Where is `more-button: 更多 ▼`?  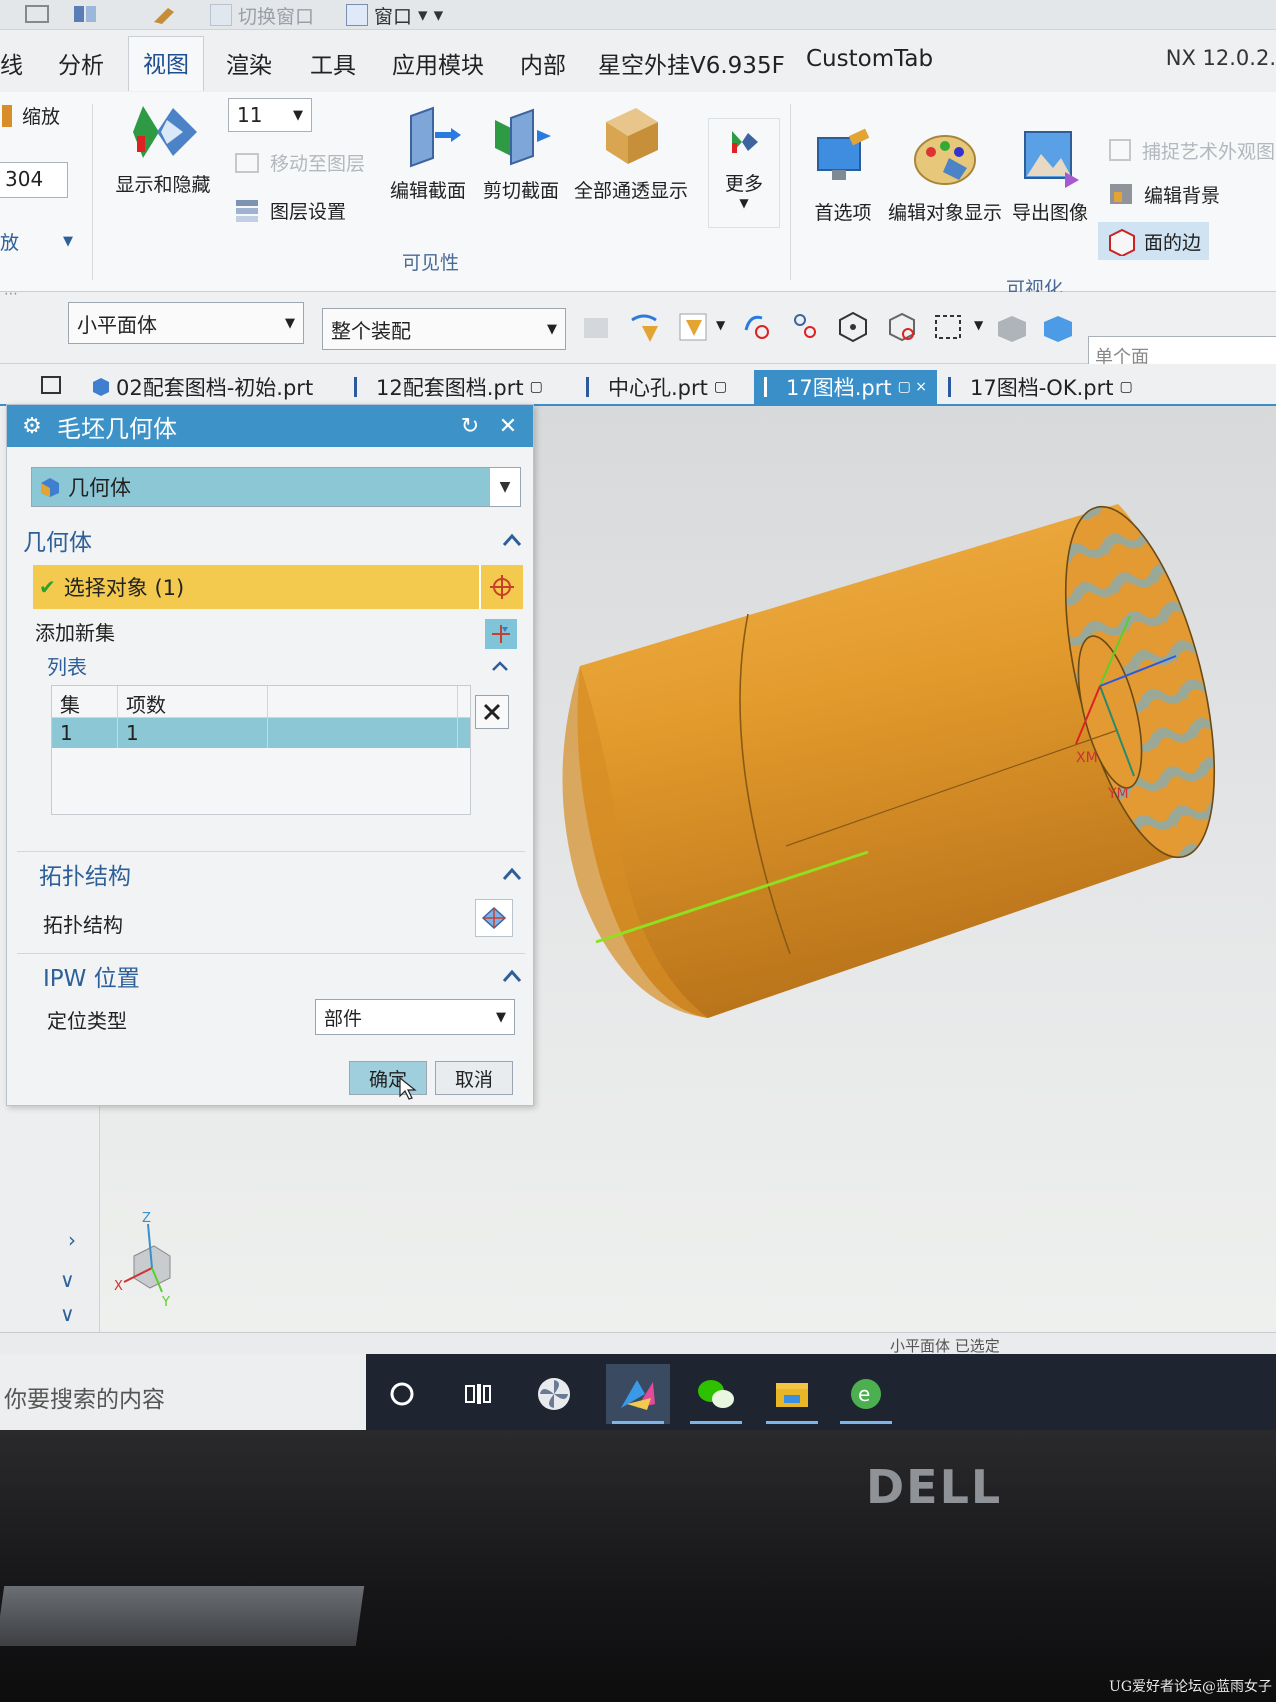 more-button: 更多 ▼ is located at coordinates (744, 173).